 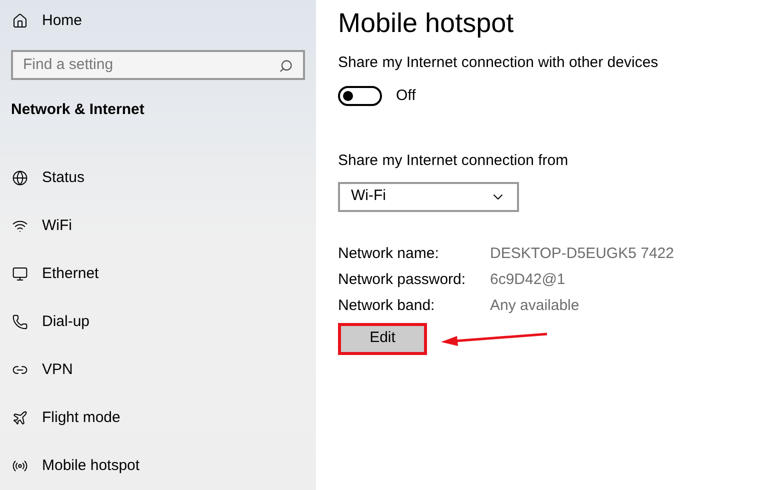 I want to click on nav-item: Dial-up, so click(x=158, y=322).